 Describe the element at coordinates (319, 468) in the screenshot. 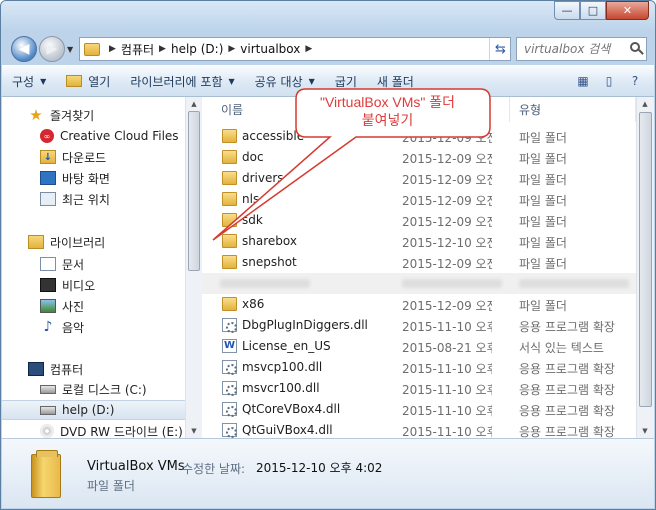

I see `details-modified-value: 2015-12-10 오후 4:02` at that location.